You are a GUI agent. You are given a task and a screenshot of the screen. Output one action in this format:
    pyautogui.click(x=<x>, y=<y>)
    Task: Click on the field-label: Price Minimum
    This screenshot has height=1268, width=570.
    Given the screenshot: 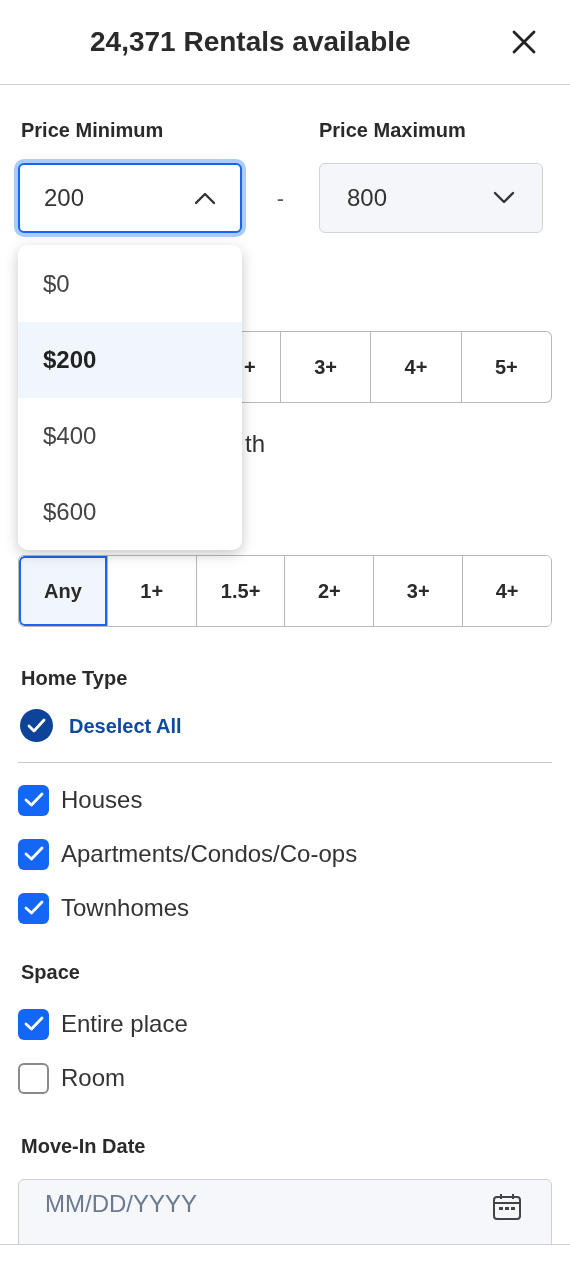 What is the action you would take?
    pyautogui.click(x=92, y=130)
    